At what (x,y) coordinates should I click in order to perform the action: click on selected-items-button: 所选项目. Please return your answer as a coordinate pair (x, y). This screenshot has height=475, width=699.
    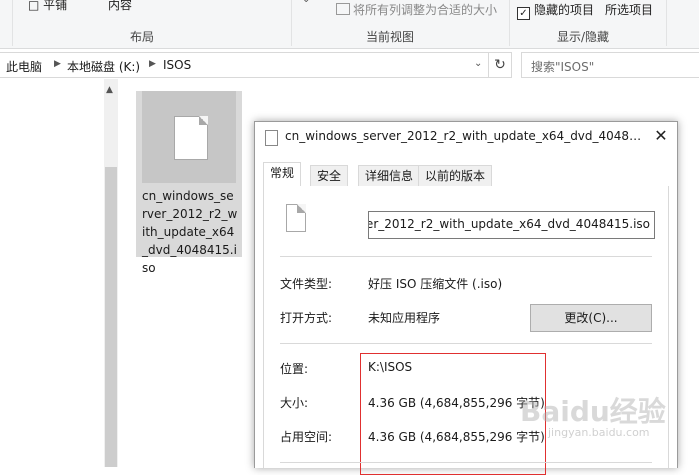
    Looking at the image, I should click on (629, 9).